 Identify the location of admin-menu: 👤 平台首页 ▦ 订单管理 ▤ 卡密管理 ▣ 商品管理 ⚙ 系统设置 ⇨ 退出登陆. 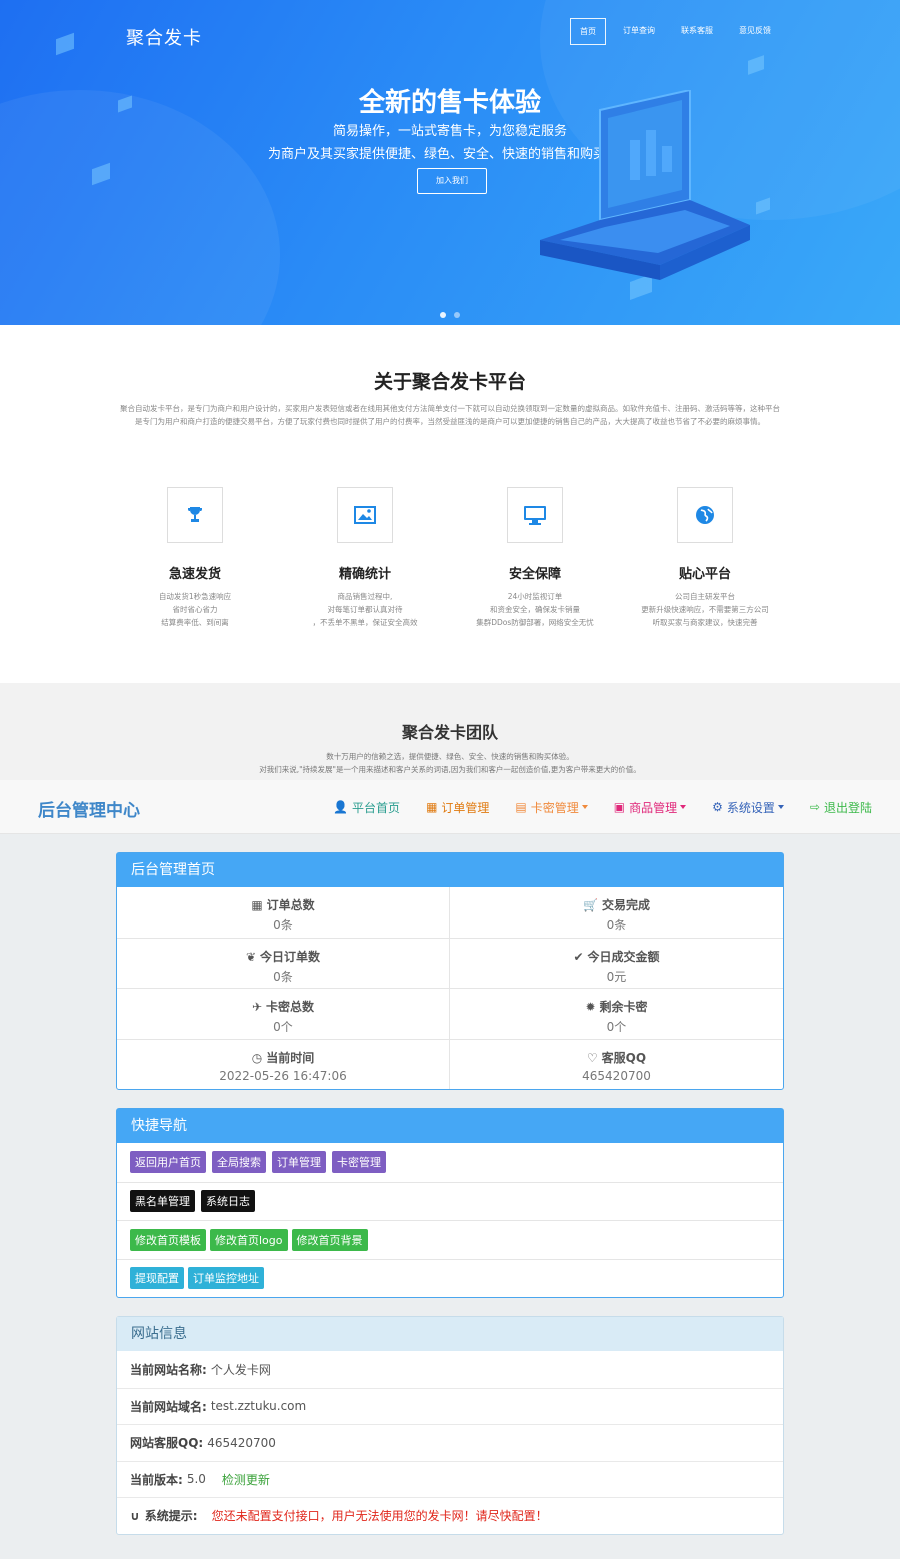
(589, 807).